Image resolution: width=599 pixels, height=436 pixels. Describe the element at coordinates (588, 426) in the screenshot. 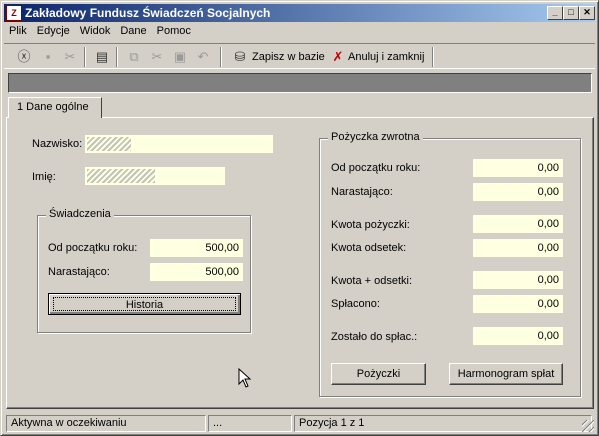

I see `resize-grip-icon` at that location.